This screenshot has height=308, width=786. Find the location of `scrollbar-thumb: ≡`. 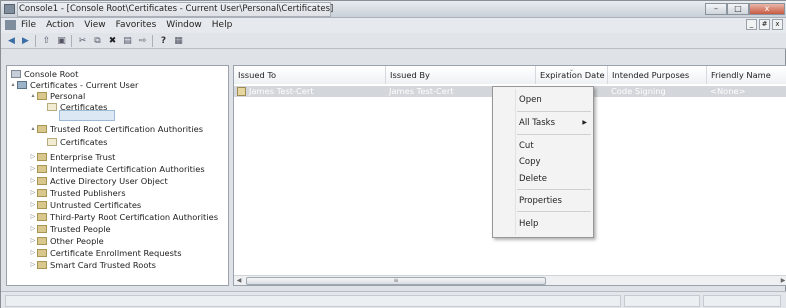

scrollbar-thumb: ≡ is located at coordinates (396, 281).